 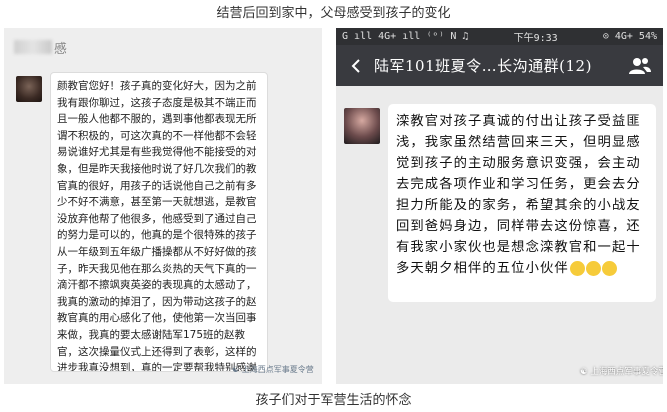 What do you see at coordinates (333, 400) in the screenshot?
I see `bottom-caption: 孩子们对于军营生活的怀念` at bounding box center [333, 400].